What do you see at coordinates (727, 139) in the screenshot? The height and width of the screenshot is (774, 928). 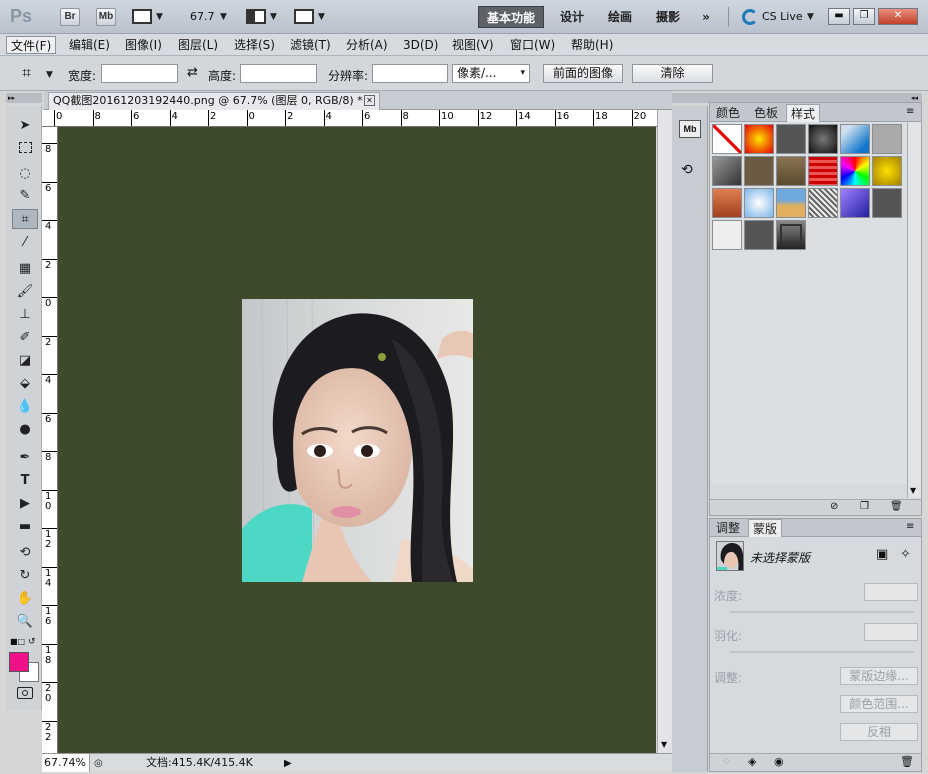 I see `style-none` at bounding box center [727, 139].